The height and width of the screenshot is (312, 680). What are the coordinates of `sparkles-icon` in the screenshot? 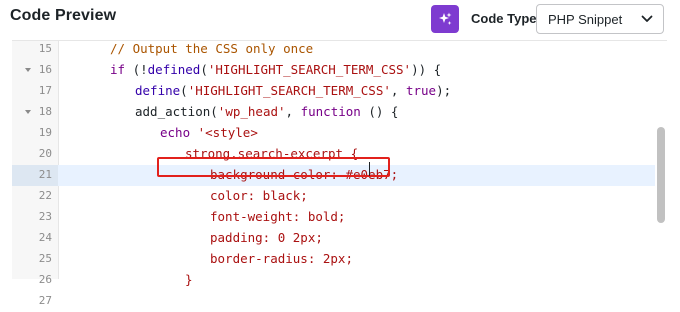 It's located at (445, 18).